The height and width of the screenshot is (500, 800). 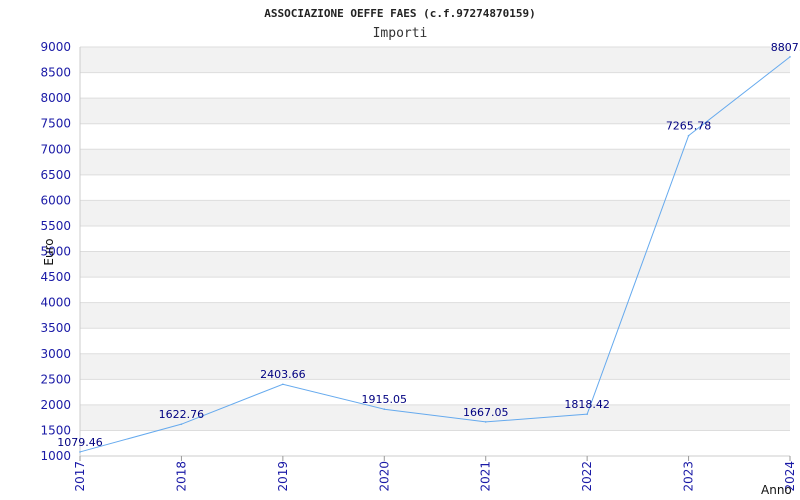 What do you see at coordinates (181, 476) in the screenshot?
I see `x-tick-label: 2018` at bounding box center [181, 476].